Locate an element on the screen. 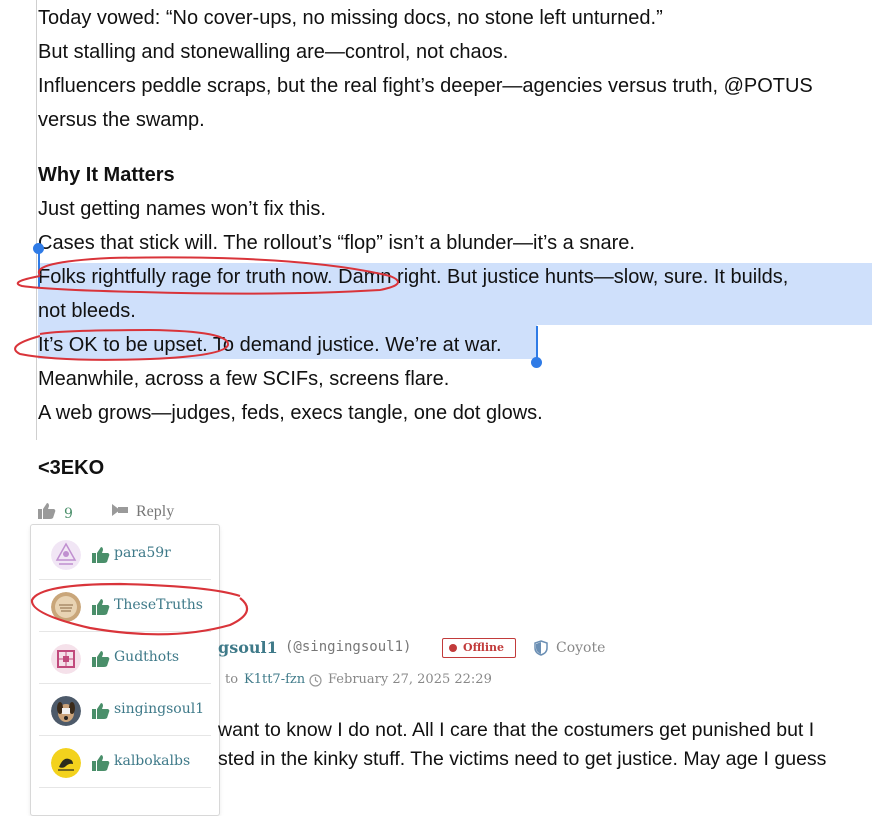 This screenshot has width=889, height=816. like-count: 9 is located at coordinates (68, 514).